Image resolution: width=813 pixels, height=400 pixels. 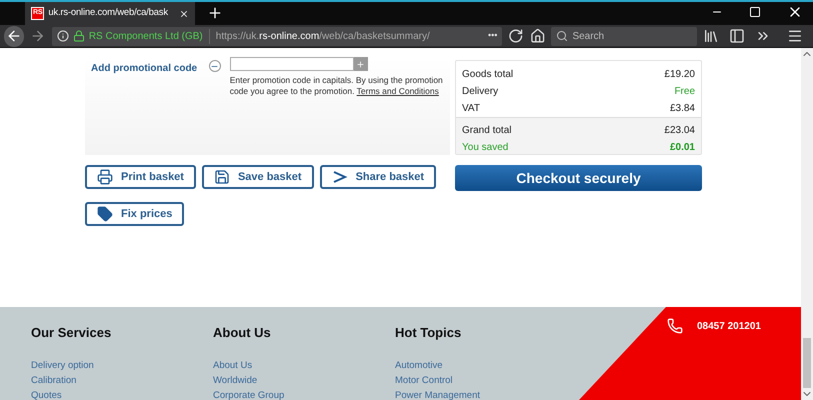 I want to click on collapse-button, so click(x=215, y=66).